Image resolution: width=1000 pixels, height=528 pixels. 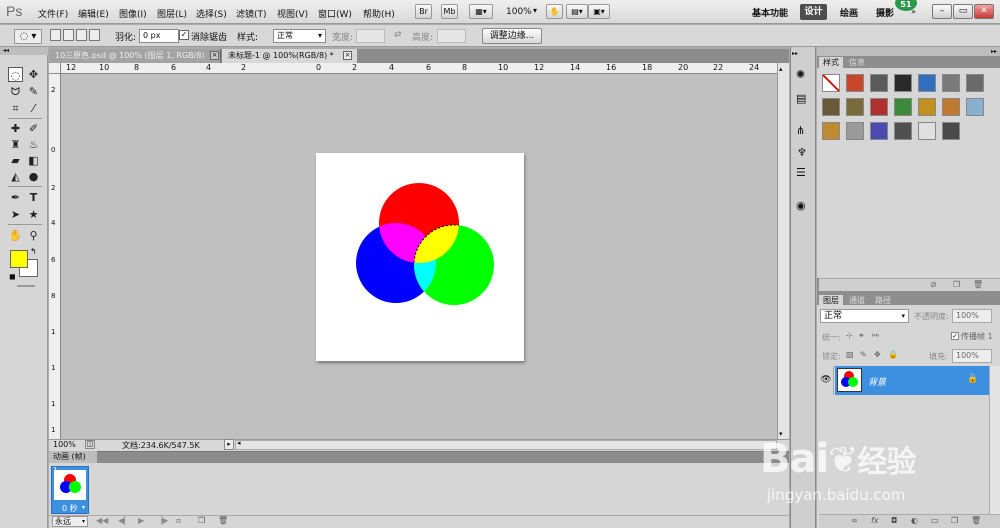 I want to click on width-input, so click(x=370, y=36).